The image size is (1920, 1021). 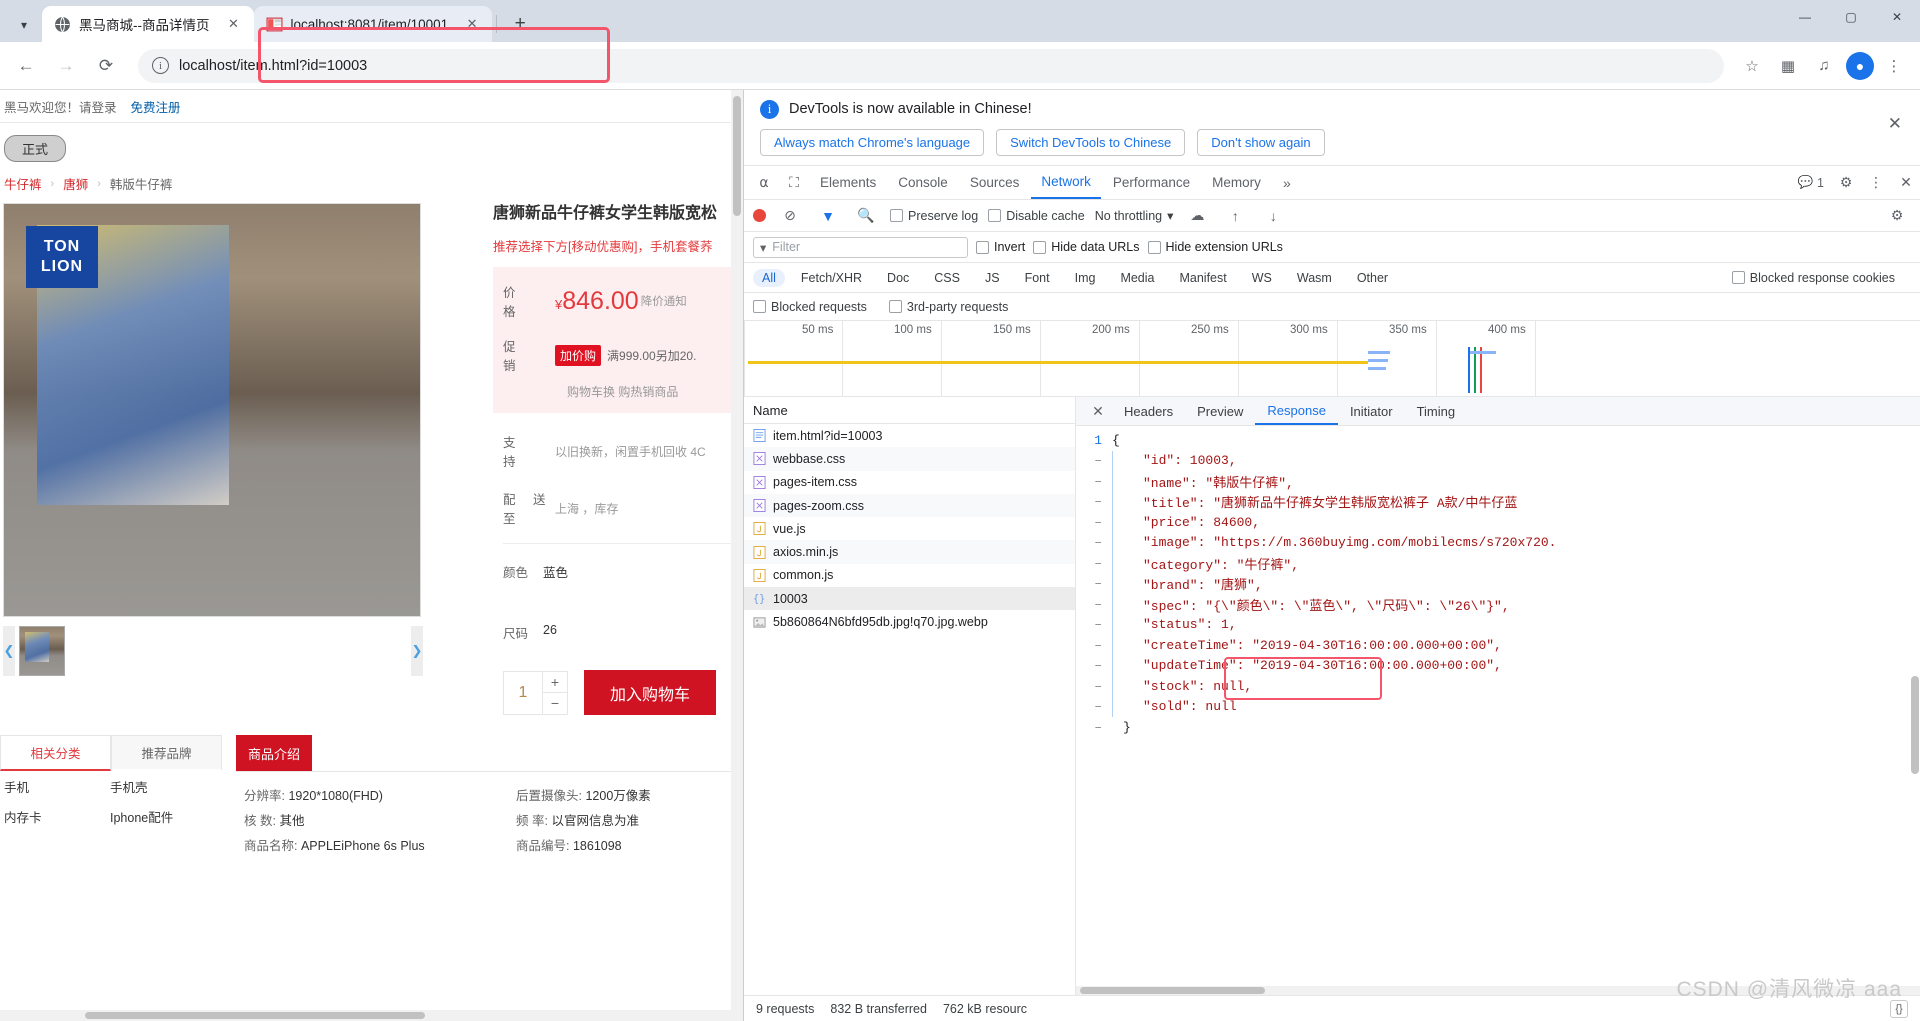 What do you see at coordinates (550, 632) in the screenshot?
I see `size-value: 26` at bounding box center [550, 632].